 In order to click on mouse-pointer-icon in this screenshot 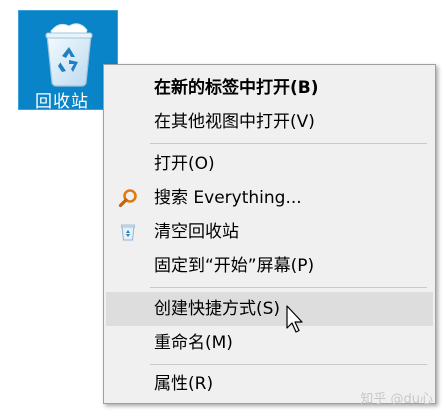, I will do `click(294, 319)`.